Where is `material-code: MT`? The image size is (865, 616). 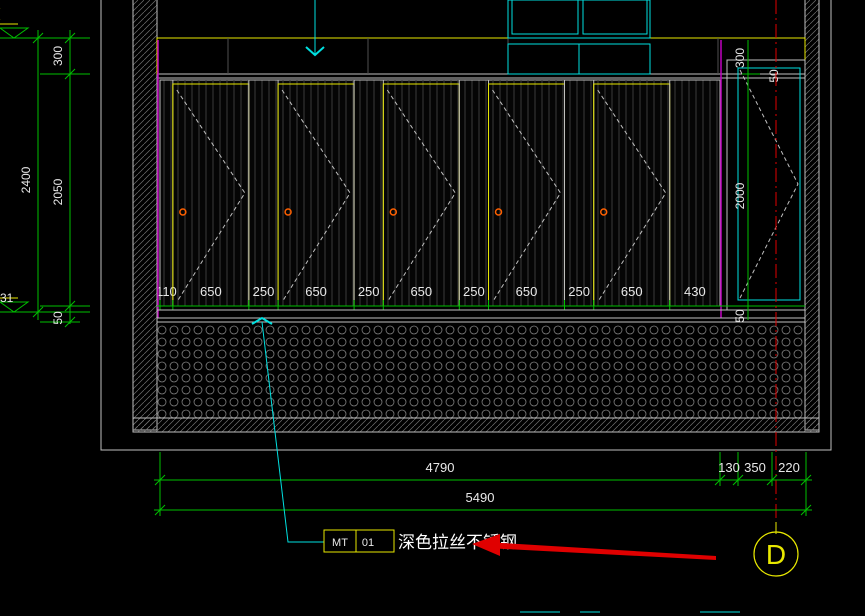
material-code: MT is located at coordinates (340, 543).